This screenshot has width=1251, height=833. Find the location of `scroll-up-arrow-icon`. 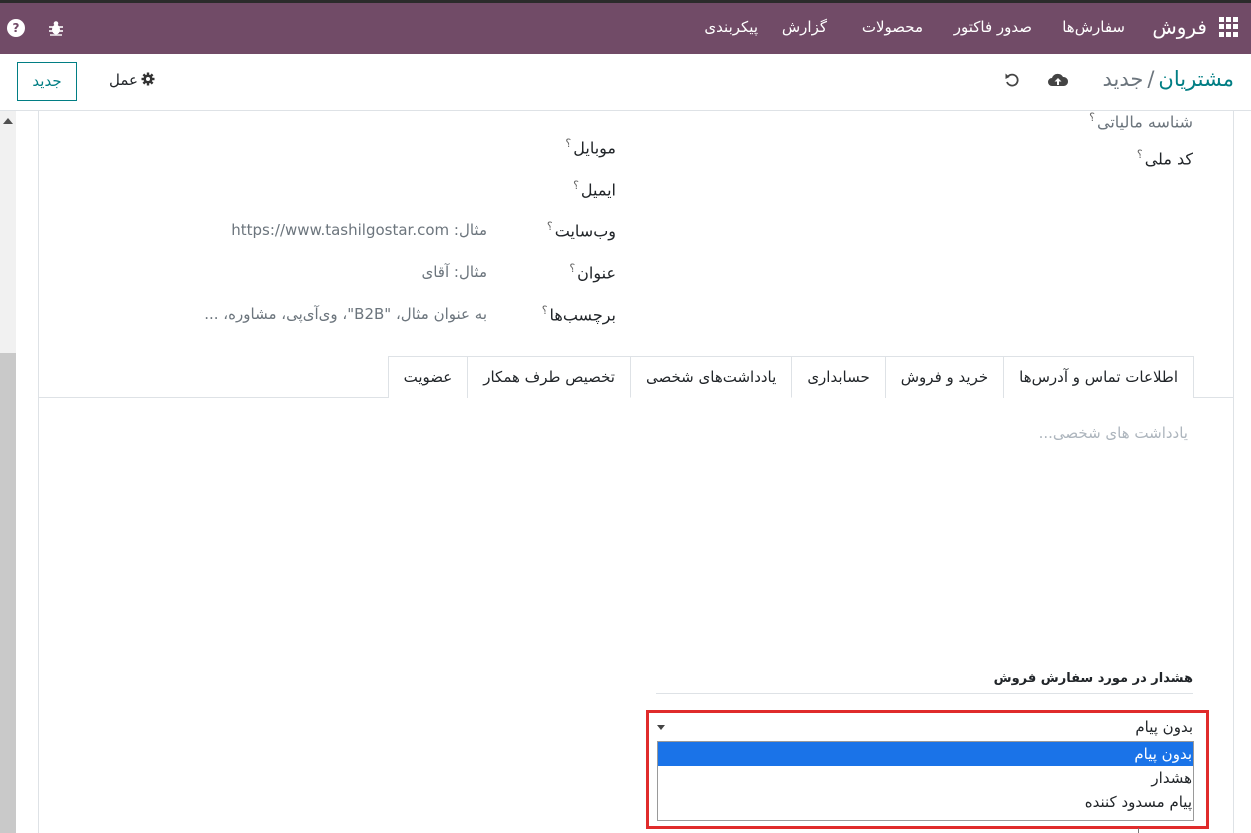

scroll-up-arrow-icon is located at coordinates (8, 121).